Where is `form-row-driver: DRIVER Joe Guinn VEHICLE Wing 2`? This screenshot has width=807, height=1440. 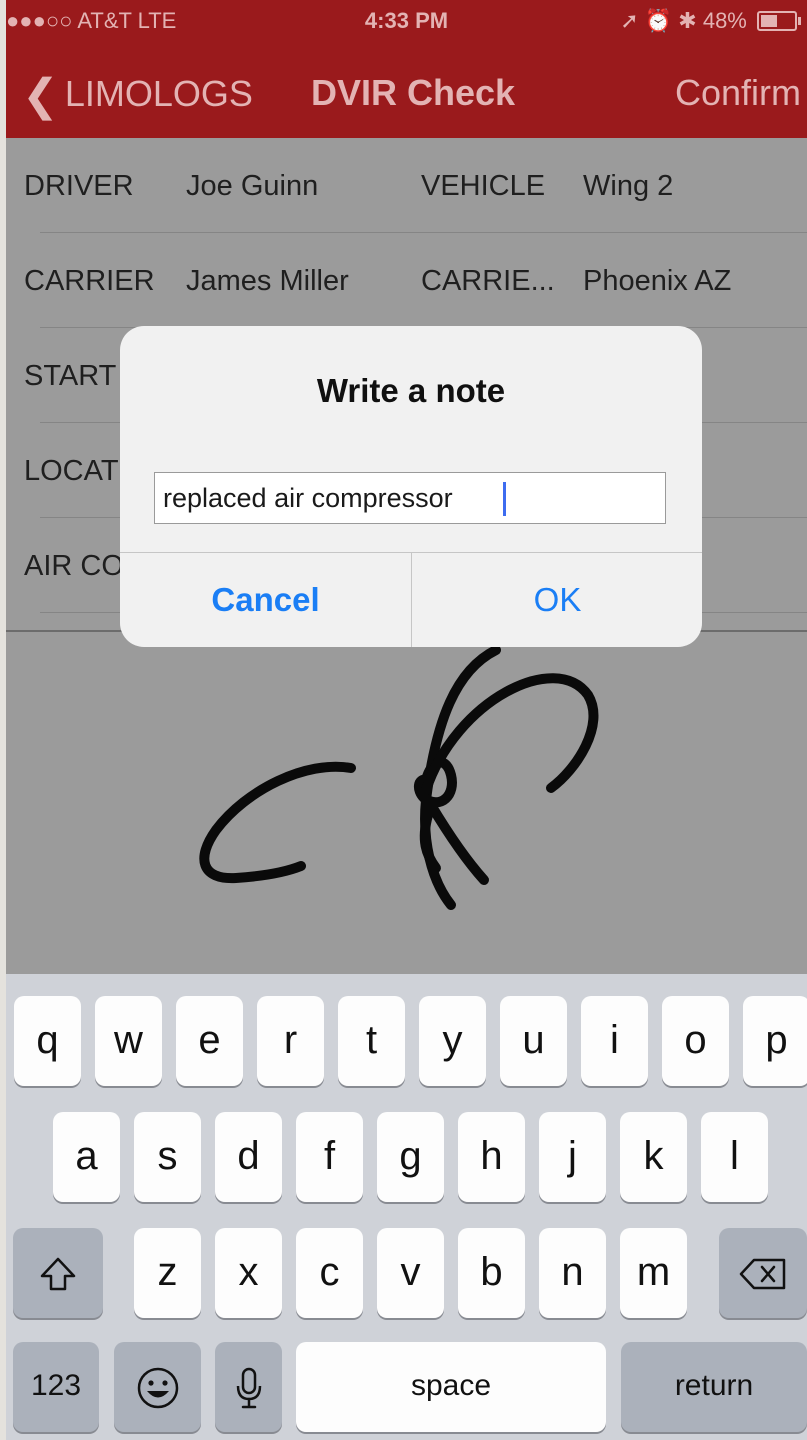
form-row-driver: DRIVER Joe Guinn VEHICLE Wing 2 is located at coordinates (406, 185).